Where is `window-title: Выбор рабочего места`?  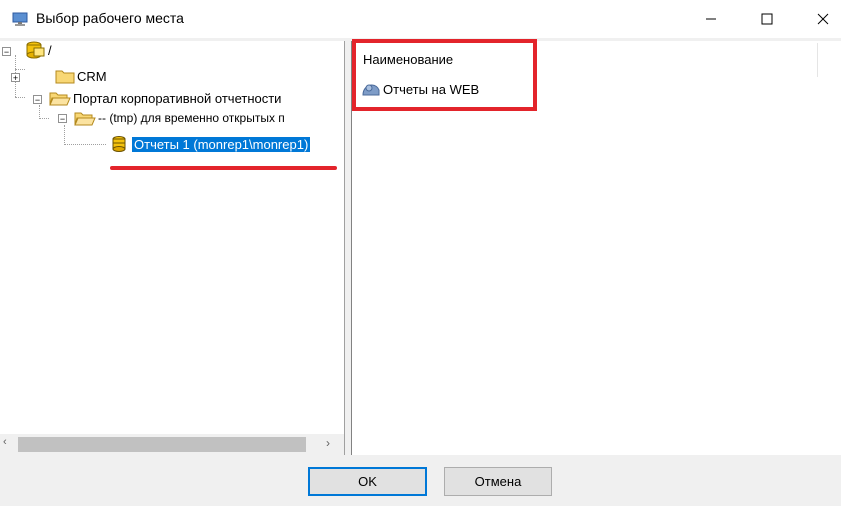
window-title: Выбор рабочего места is located at coordinates (110, 18).